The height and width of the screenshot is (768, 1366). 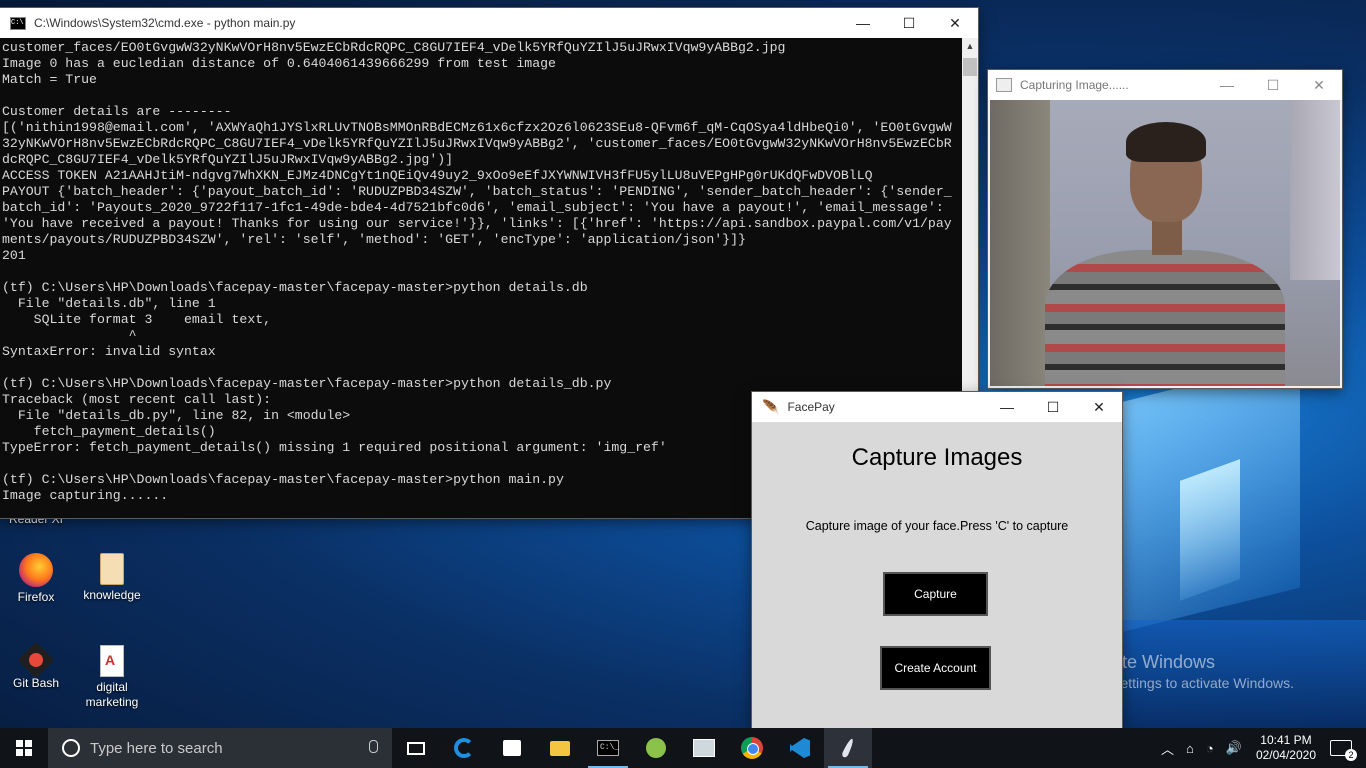 I want to click on photos-icon, so click(x=704, y=748).